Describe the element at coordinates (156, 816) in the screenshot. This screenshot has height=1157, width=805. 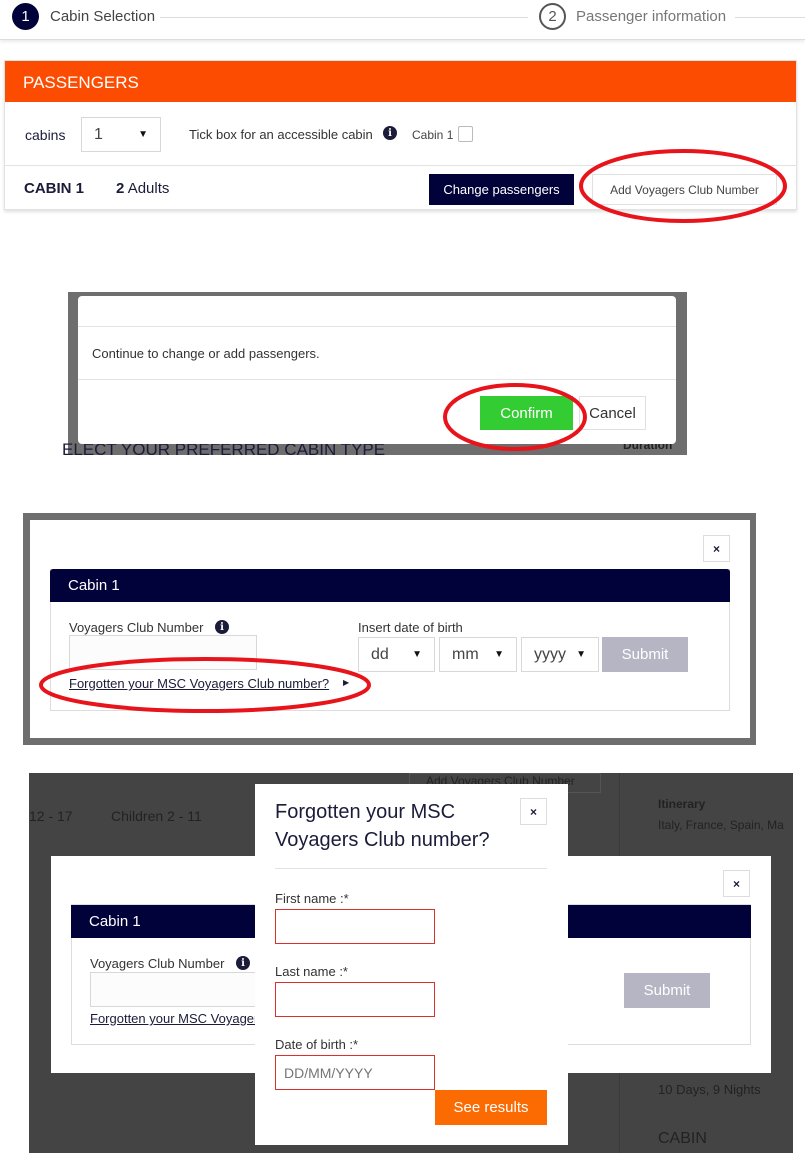
I see `bg-children: Children 2 - 11` at that location.